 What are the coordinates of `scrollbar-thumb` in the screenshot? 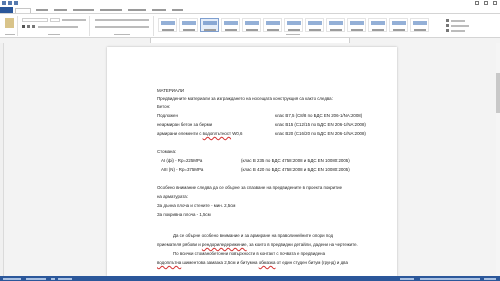 It's located at (498, 93).